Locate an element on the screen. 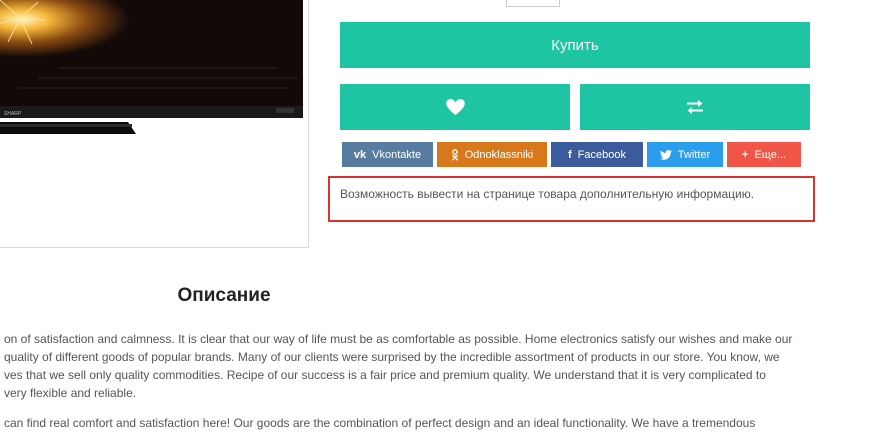 This screenshot has height=434, width=876. compare-button is located at coordinates (695, 107).